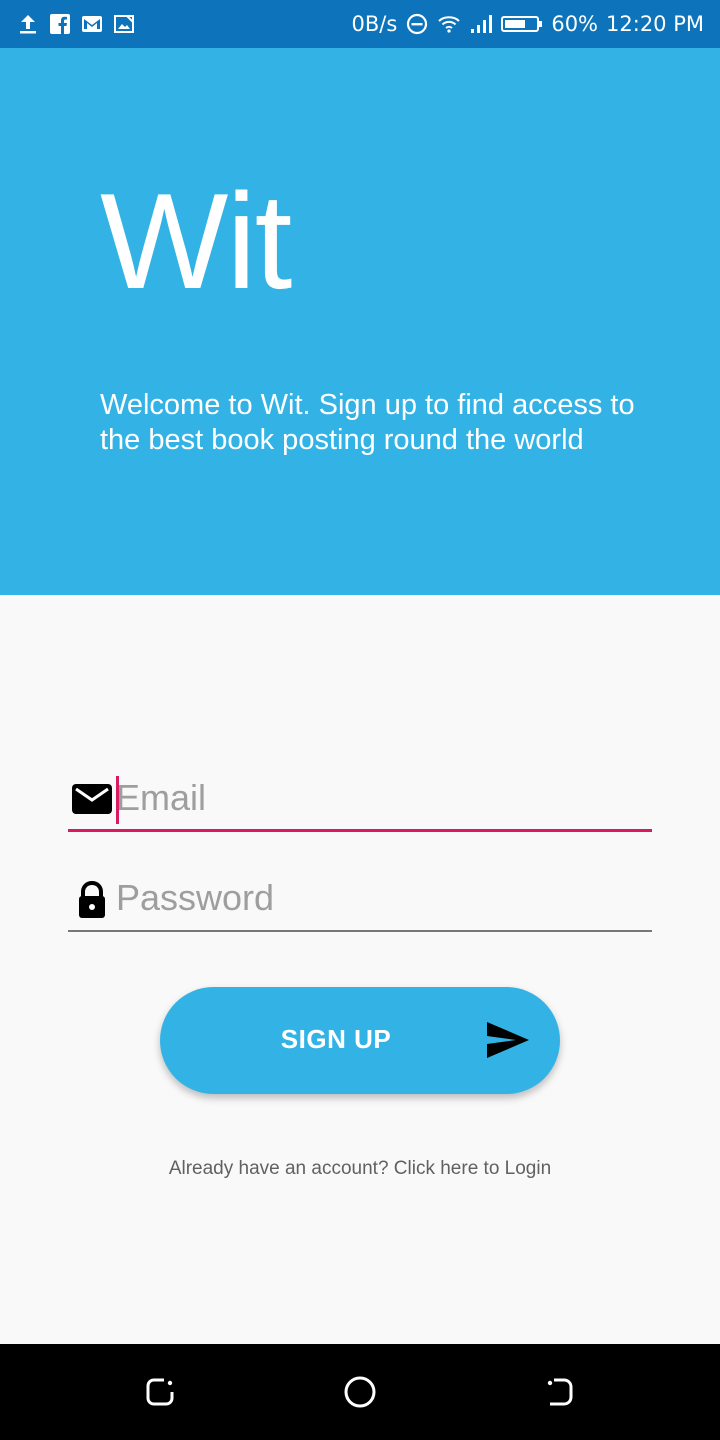  Describe the element at coordinates (76, 24) in the screenshot. I see `status-bar-notifications` at that location.